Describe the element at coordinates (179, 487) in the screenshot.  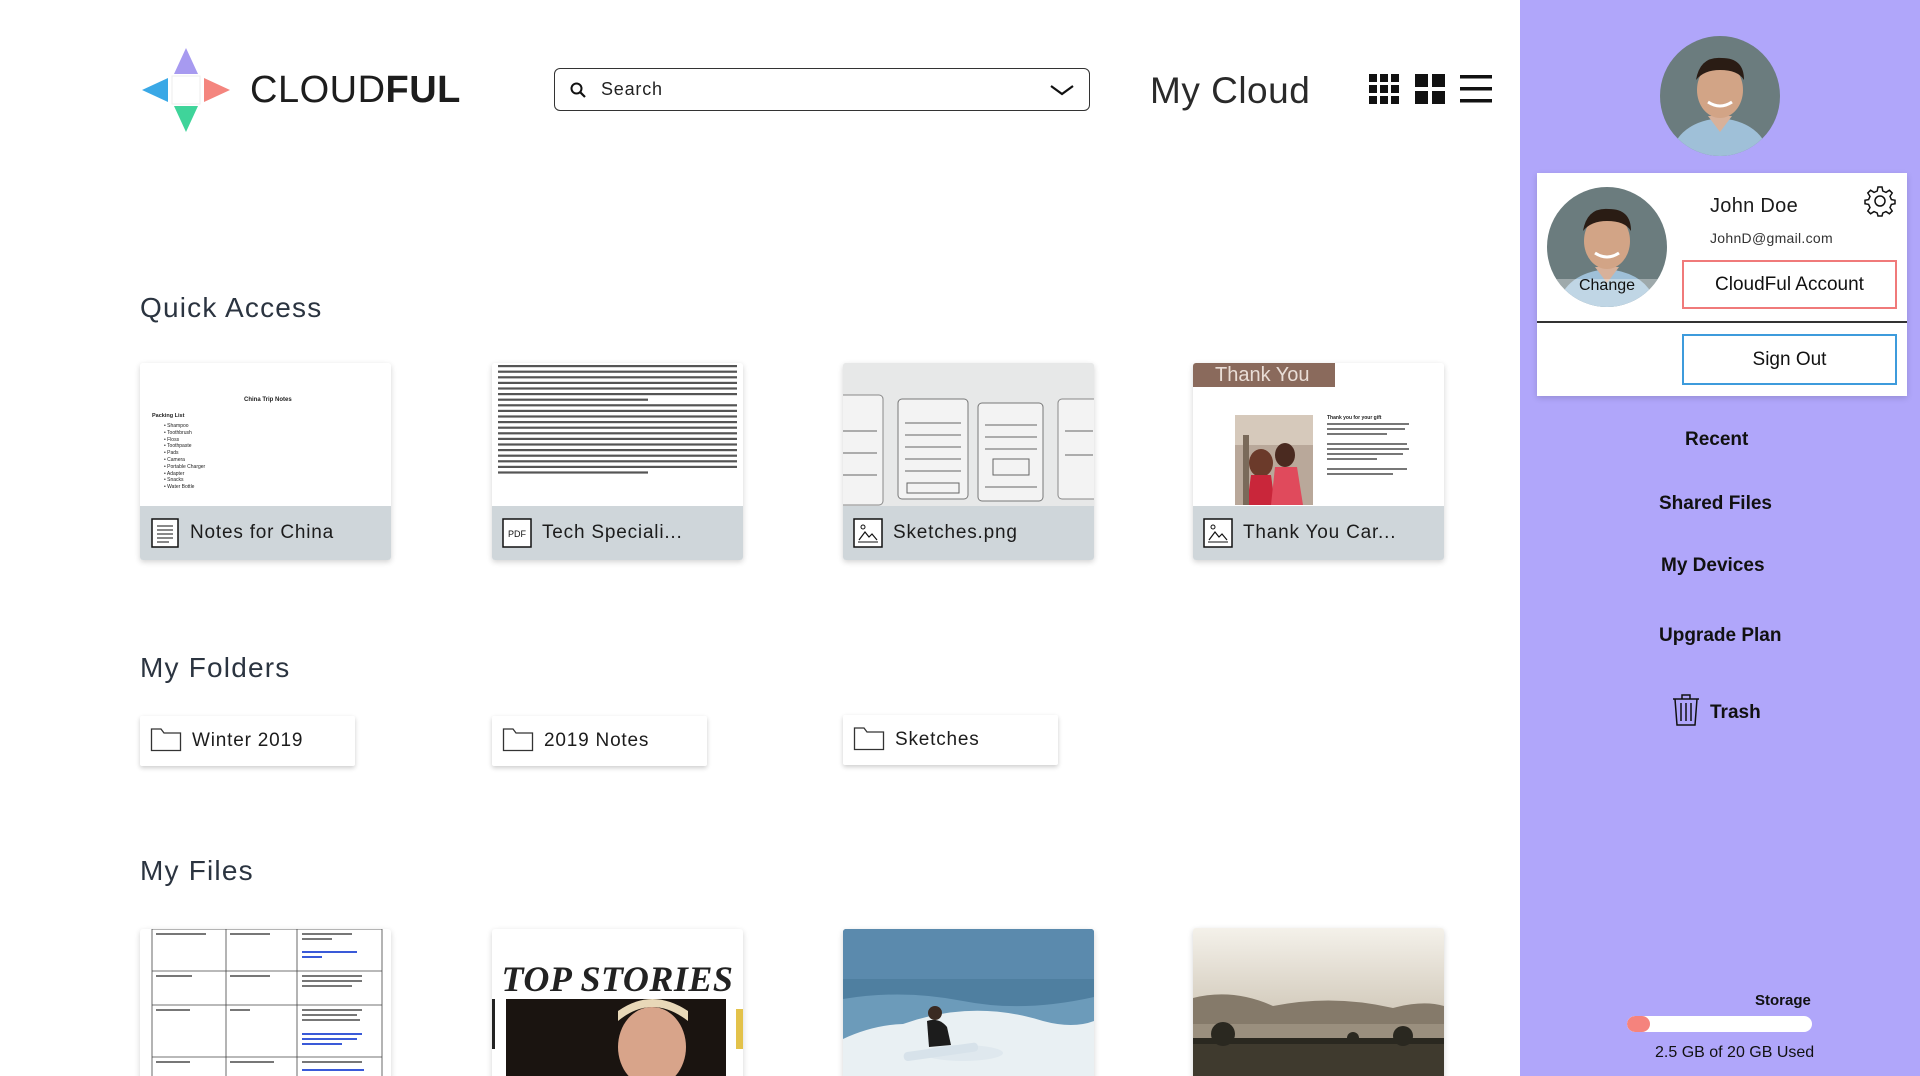
I see `notes-list-item: • Water Bottle` at that location.